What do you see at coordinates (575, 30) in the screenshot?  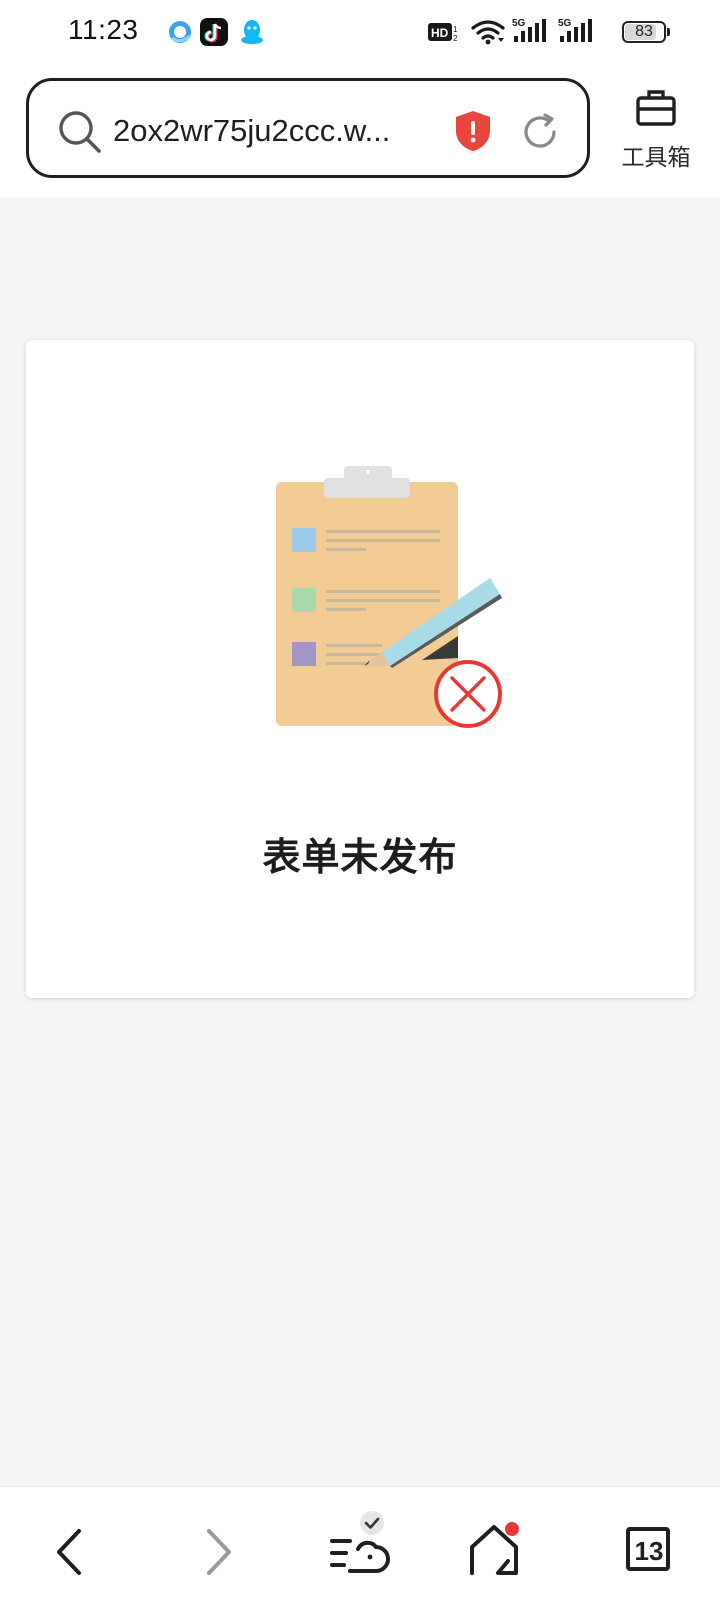 I see `signal-5g-secondary-icon: 5G` at bounding box center [575, 30].